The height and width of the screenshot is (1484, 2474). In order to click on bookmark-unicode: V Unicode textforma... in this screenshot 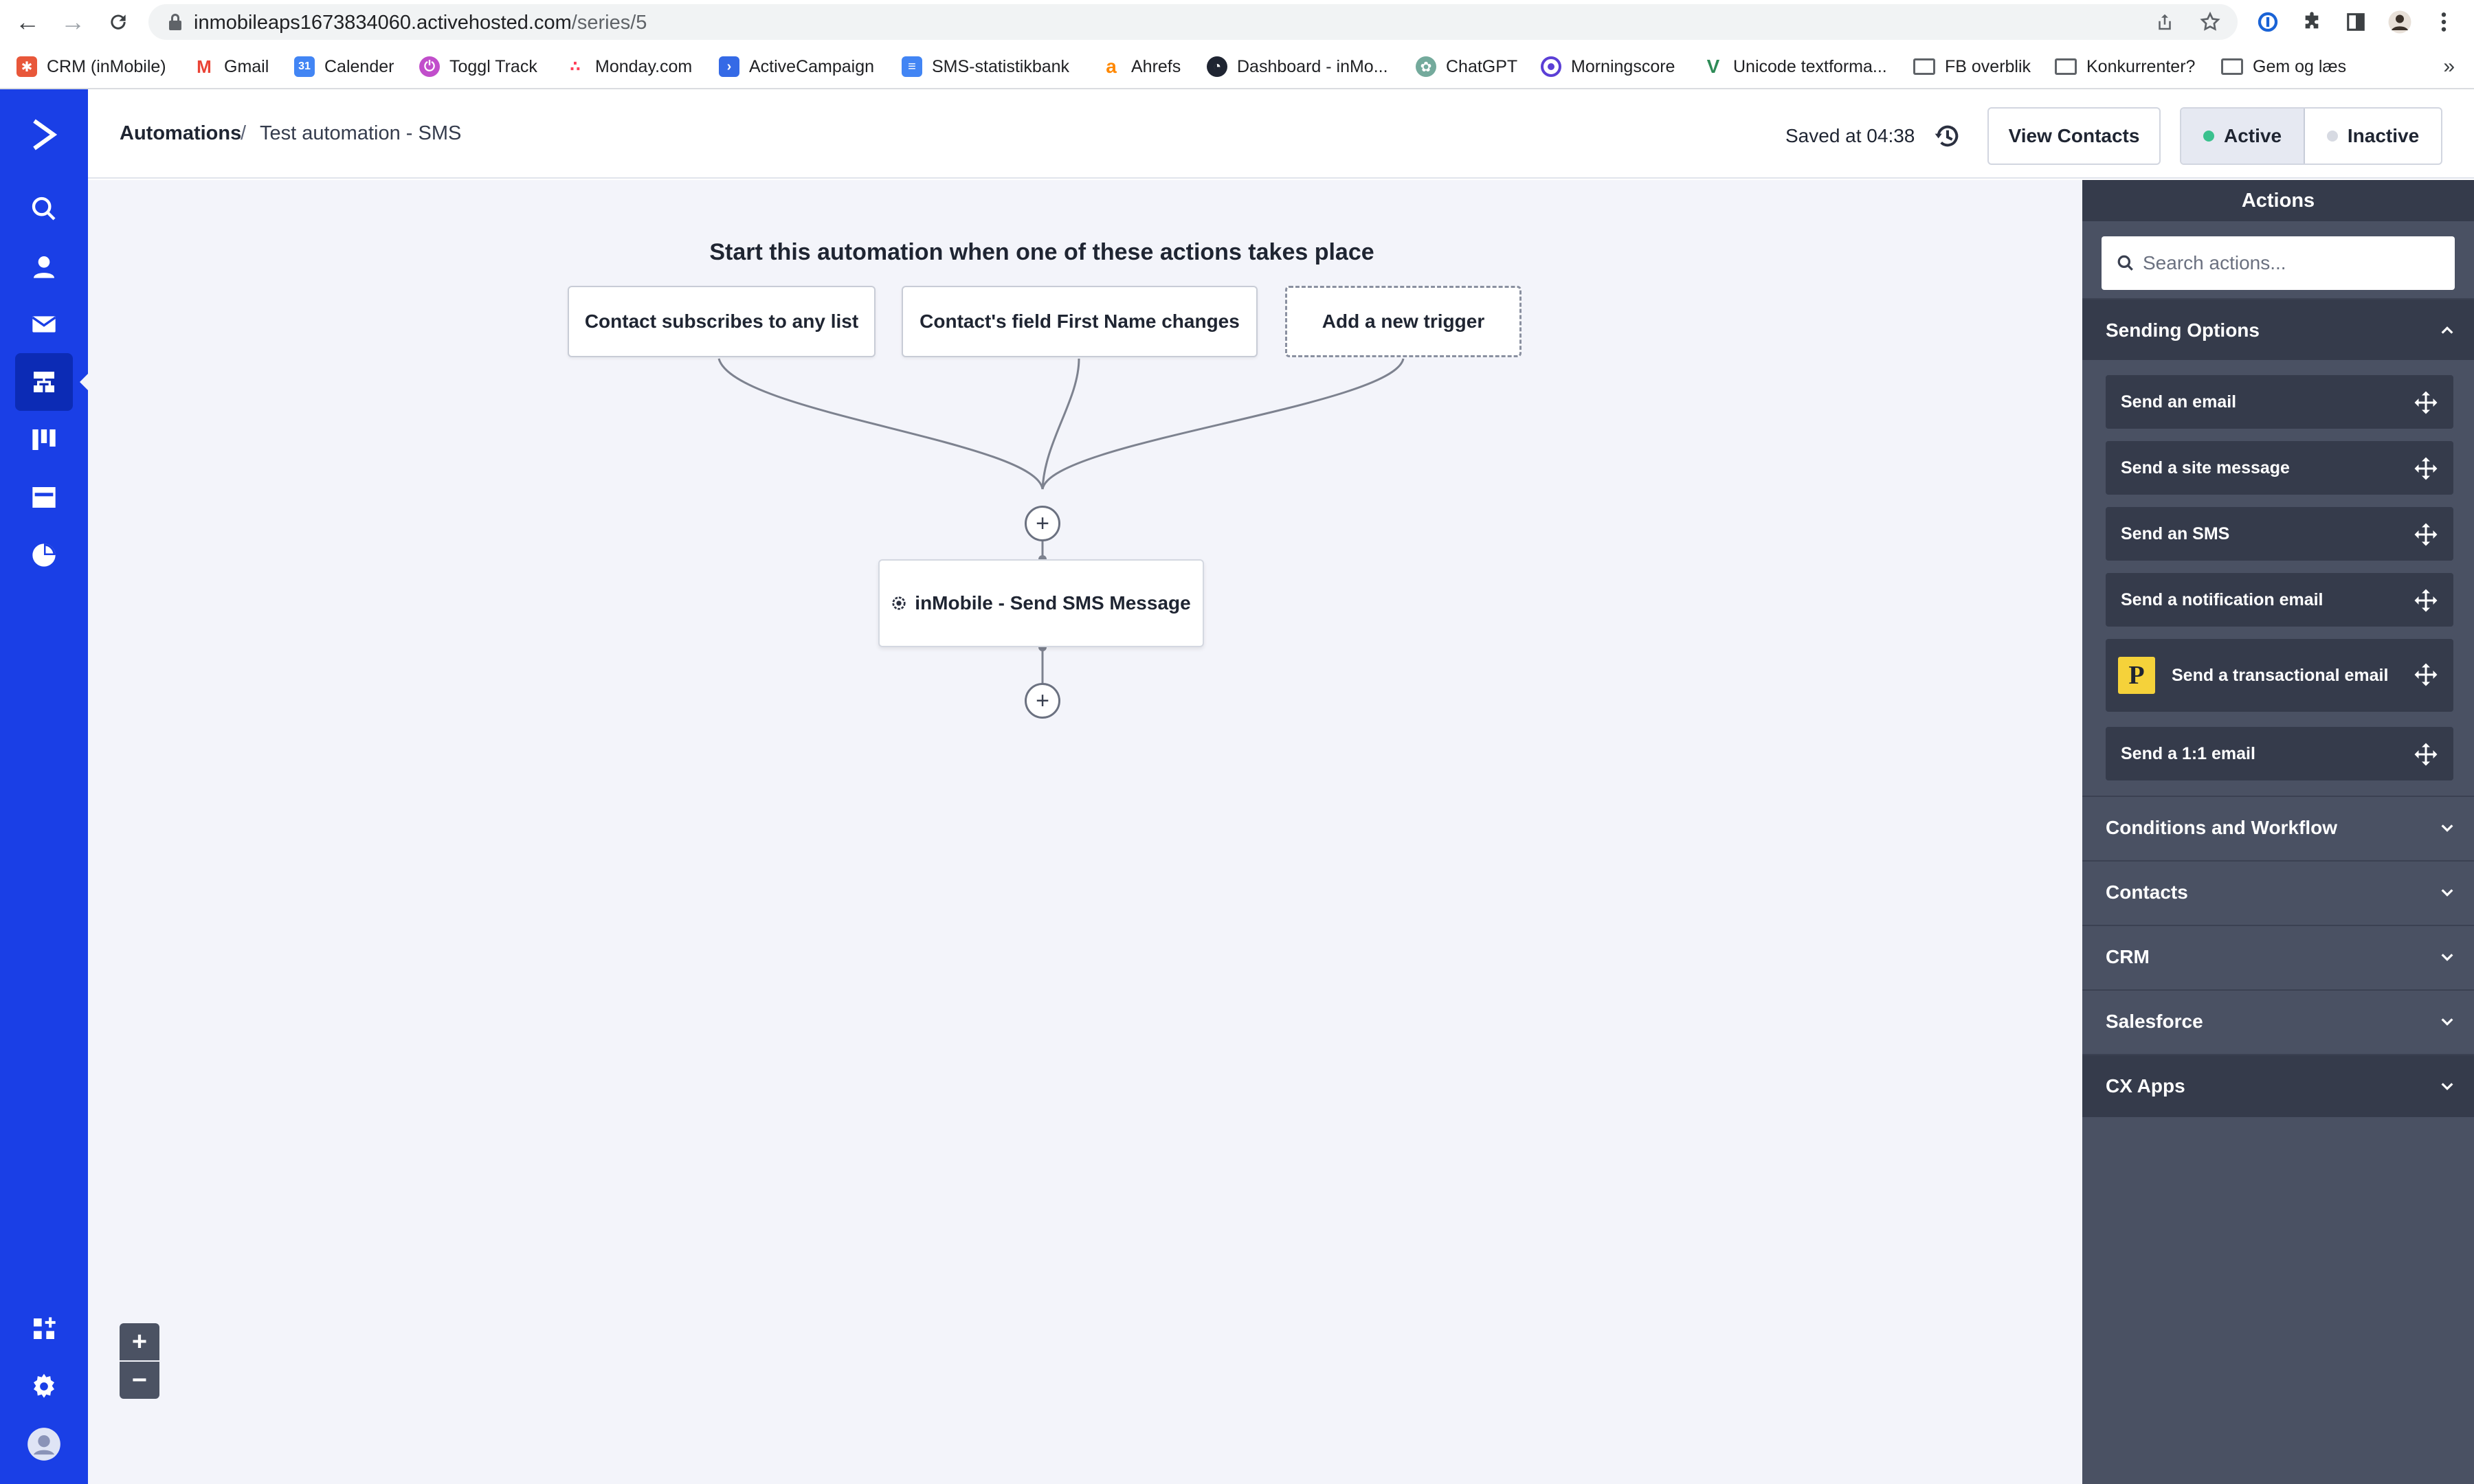, I will do `click(1795, 67)`.